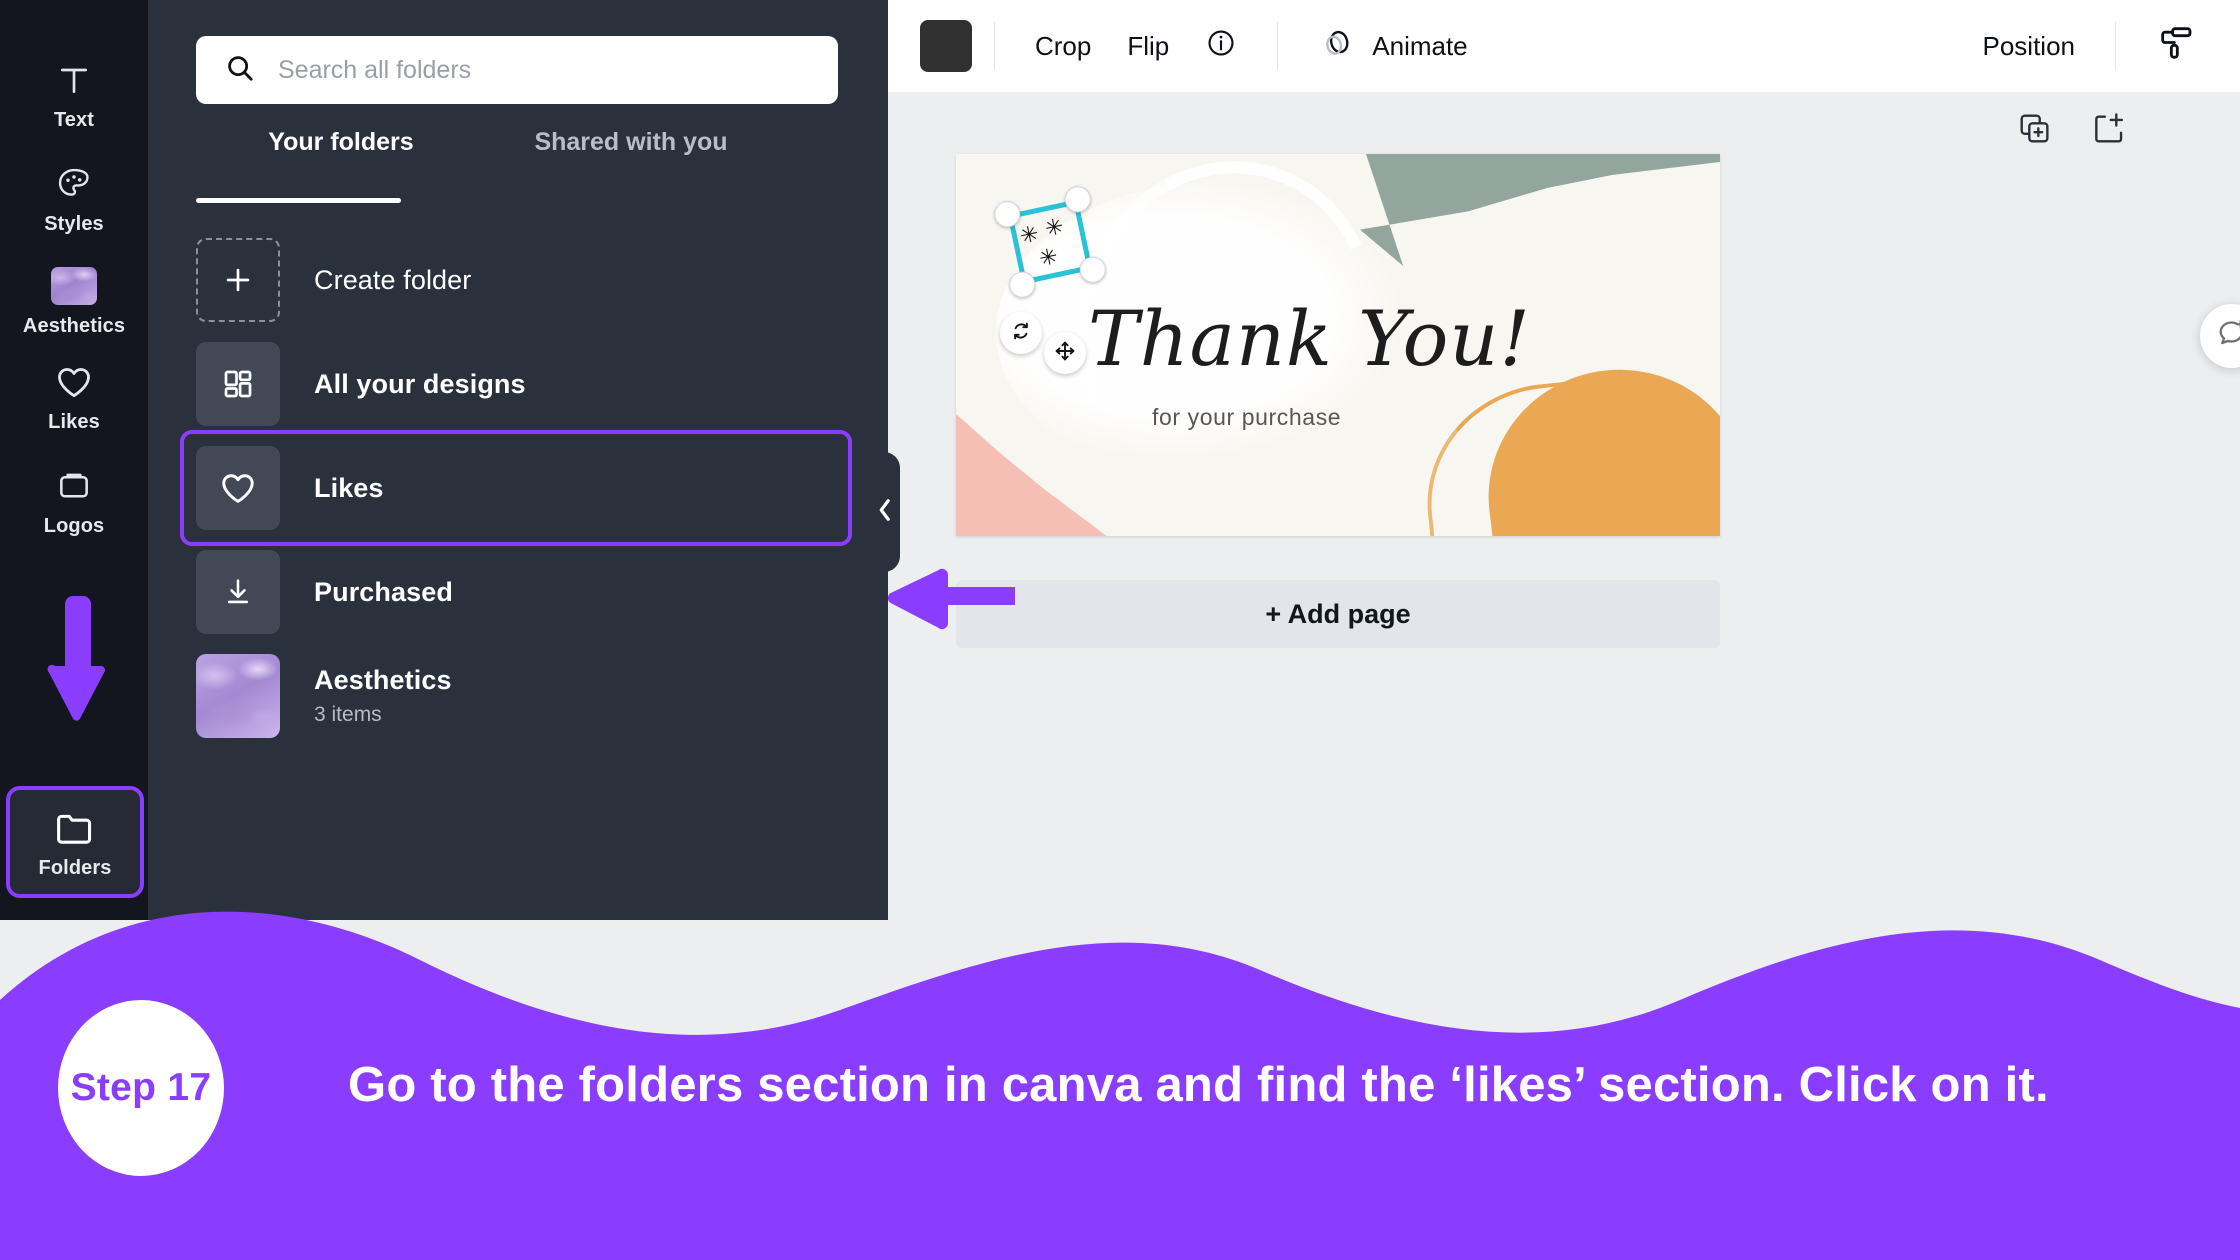 The height and width of the screenshot is (1260, 2240). I want to click on list-item-all-your-designs: All your designs, so click(517, 384).